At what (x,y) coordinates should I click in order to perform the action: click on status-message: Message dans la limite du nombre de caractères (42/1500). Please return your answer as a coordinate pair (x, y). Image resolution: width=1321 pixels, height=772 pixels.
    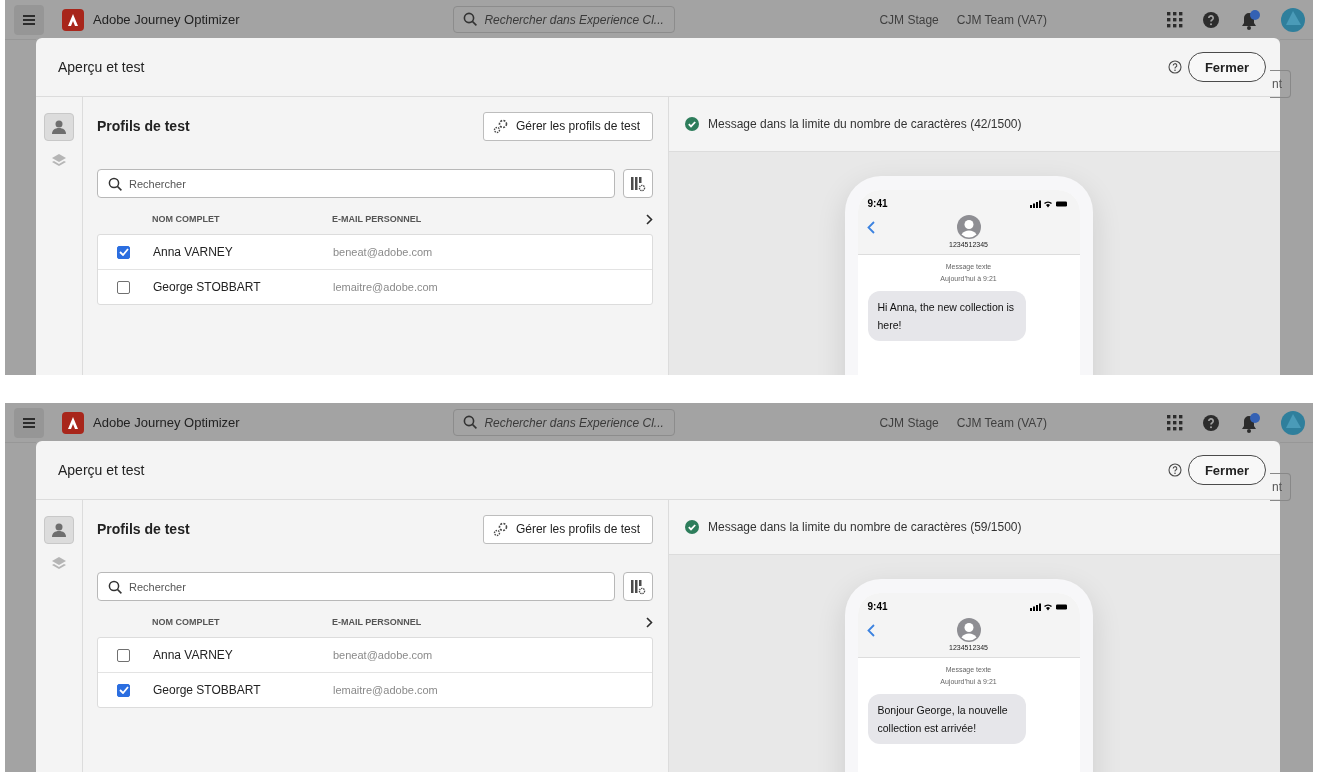
    Looking at the image, I should click on (865, 124).